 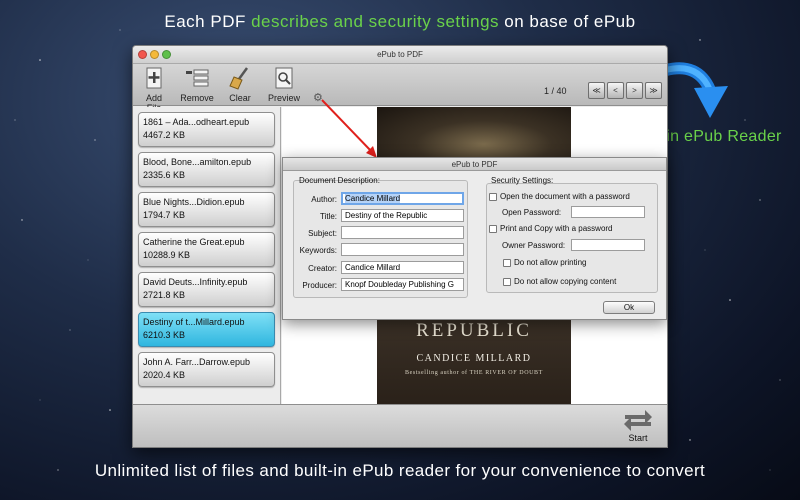 What do you see at coordinates (402, 249) in the screenshot?
I see `keywords-input` at bounding box center [402, 249].